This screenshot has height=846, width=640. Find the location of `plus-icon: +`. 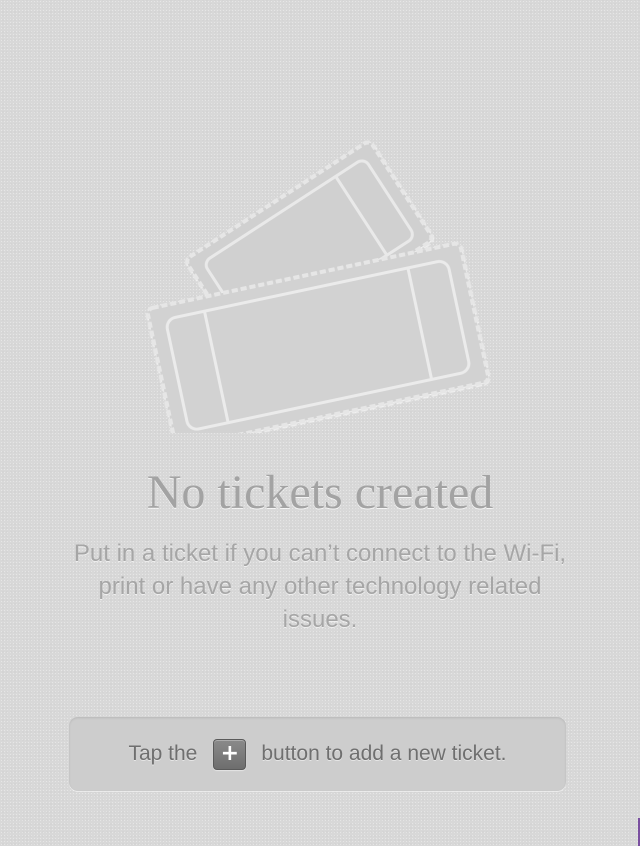

plus-icon: + is located at coordinates (230, 753).